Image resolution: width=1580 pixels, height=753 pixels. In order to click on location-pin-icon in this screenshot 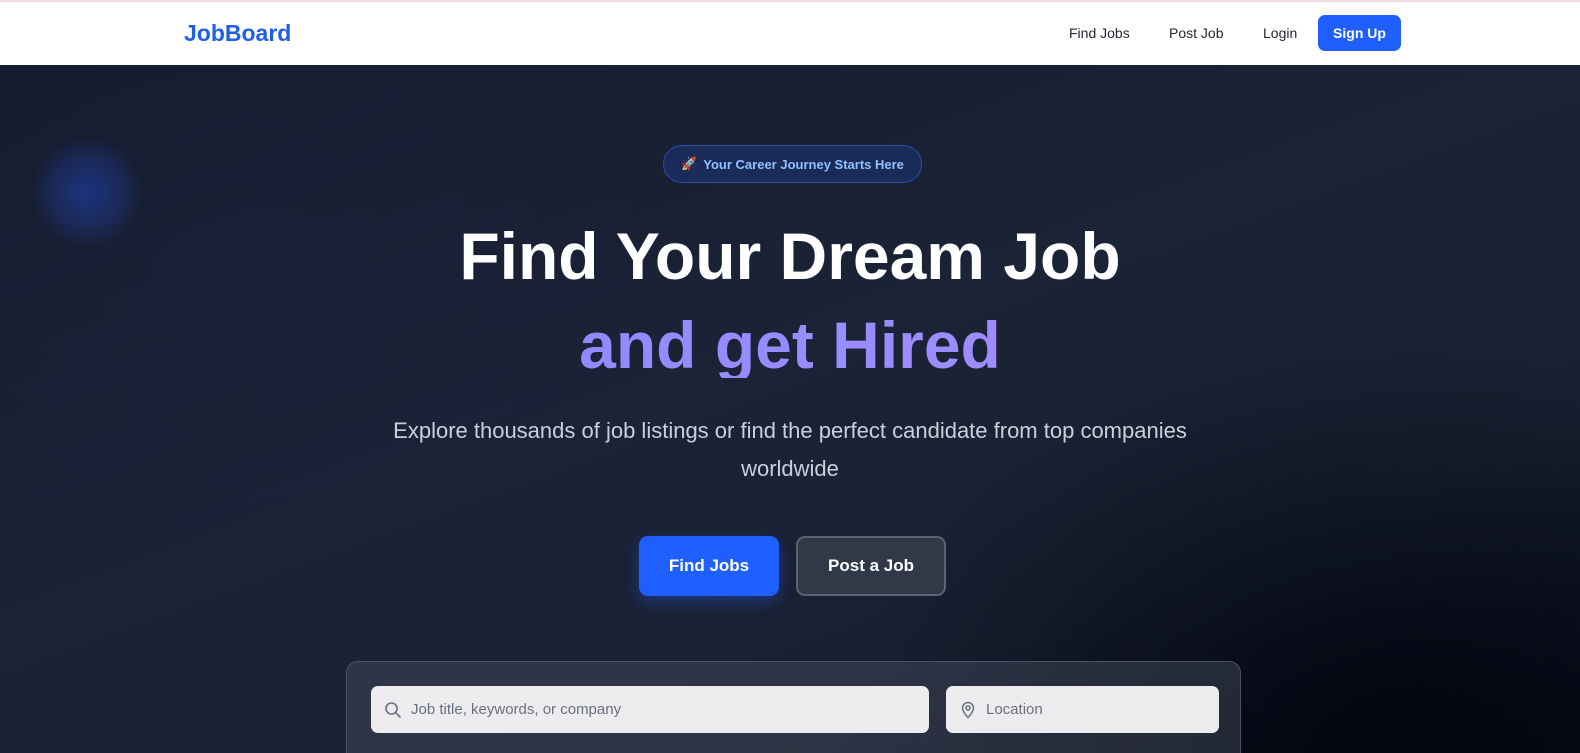, I will do `click(968, 710)`.